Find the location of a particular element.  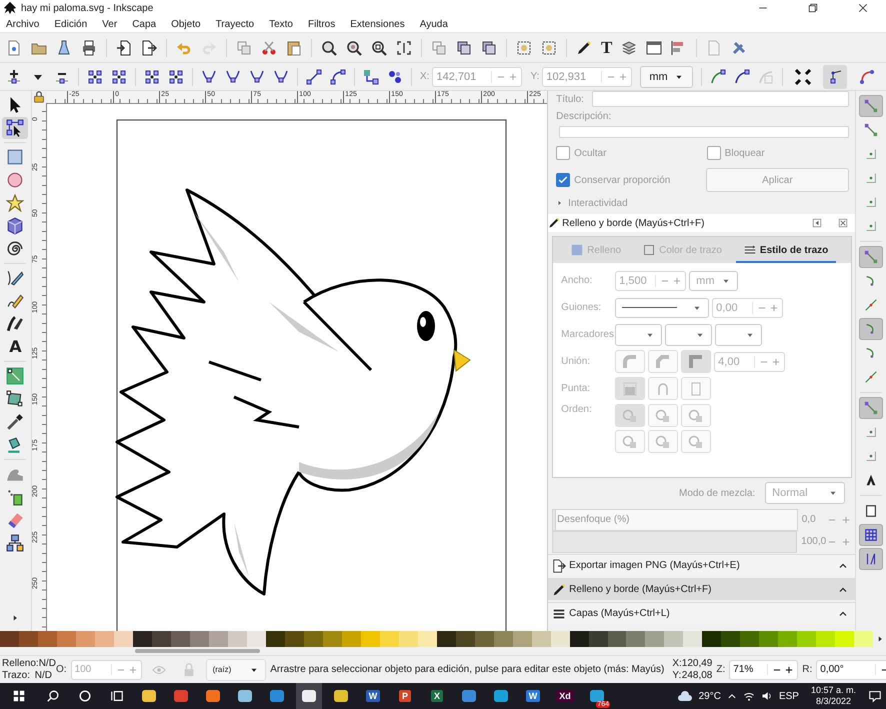

cursor-y-value: 248,08 is located at coordinates (697, 676).